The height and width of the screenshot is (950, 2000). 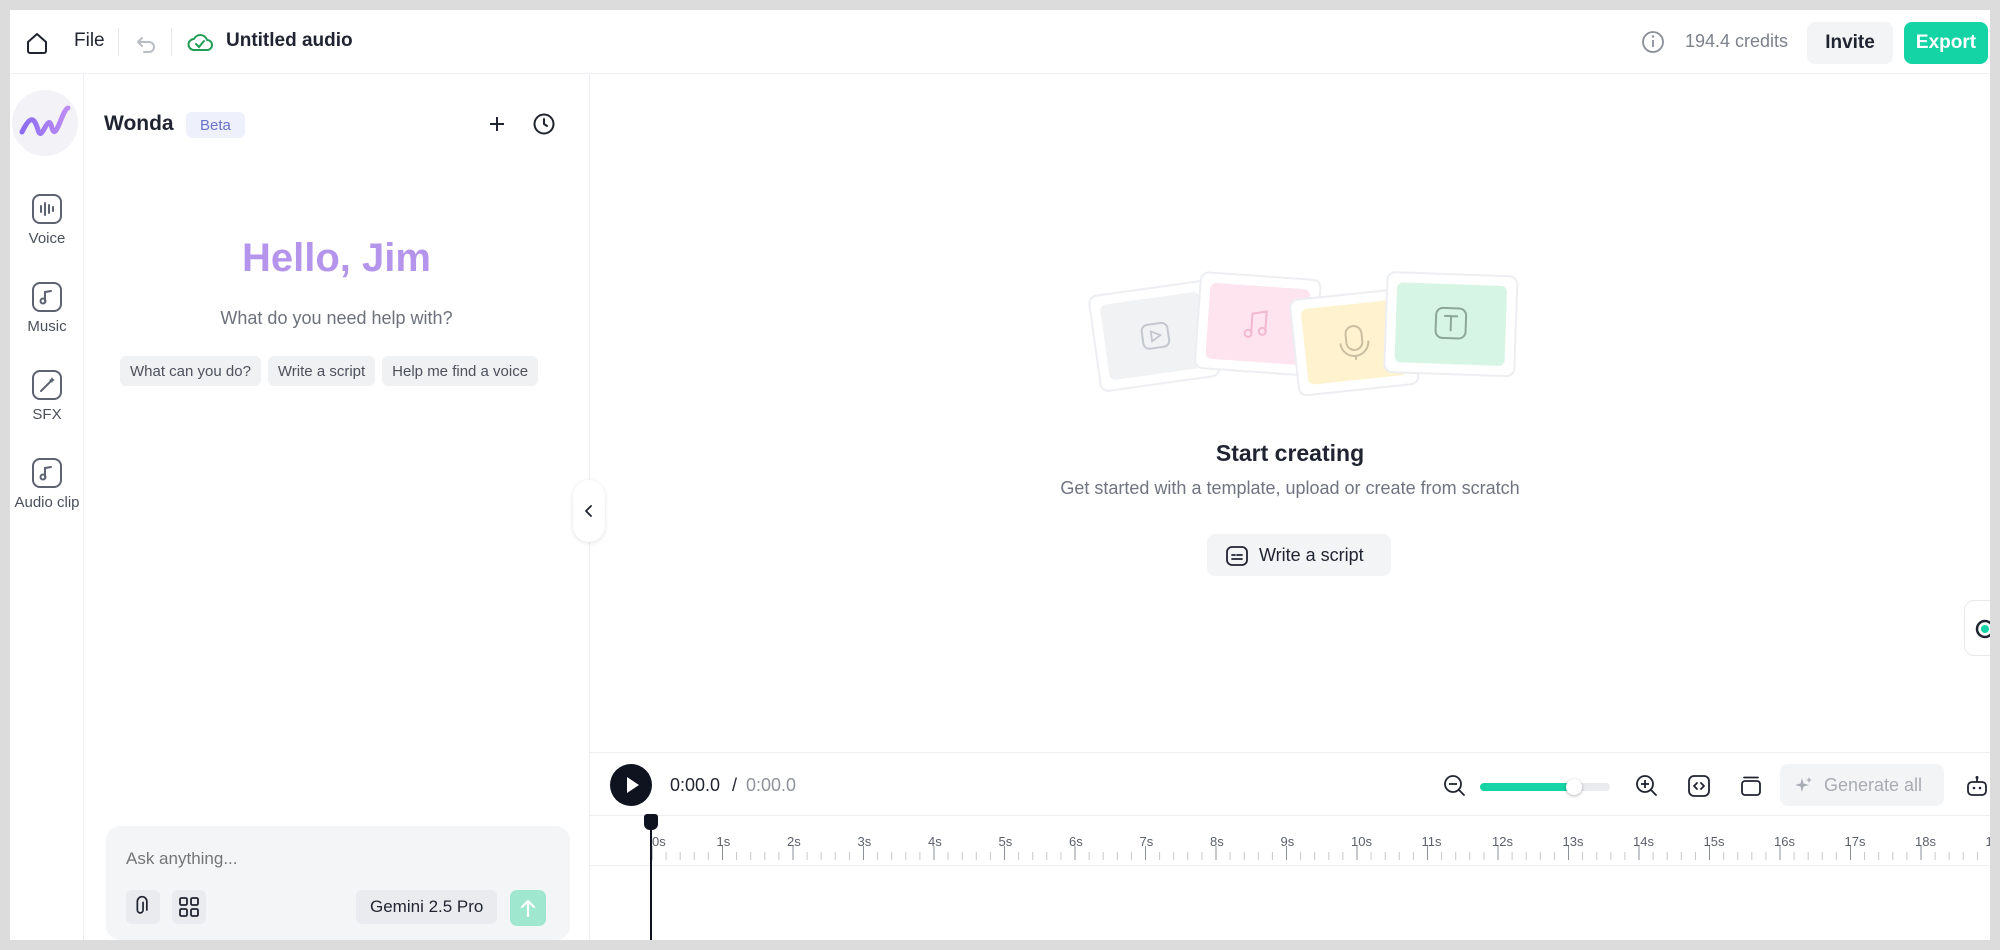 What do you see at coordinates (771, 785) in the screenshot?
I see `total-time: 0:00.0` at bounding box center [771, 785].